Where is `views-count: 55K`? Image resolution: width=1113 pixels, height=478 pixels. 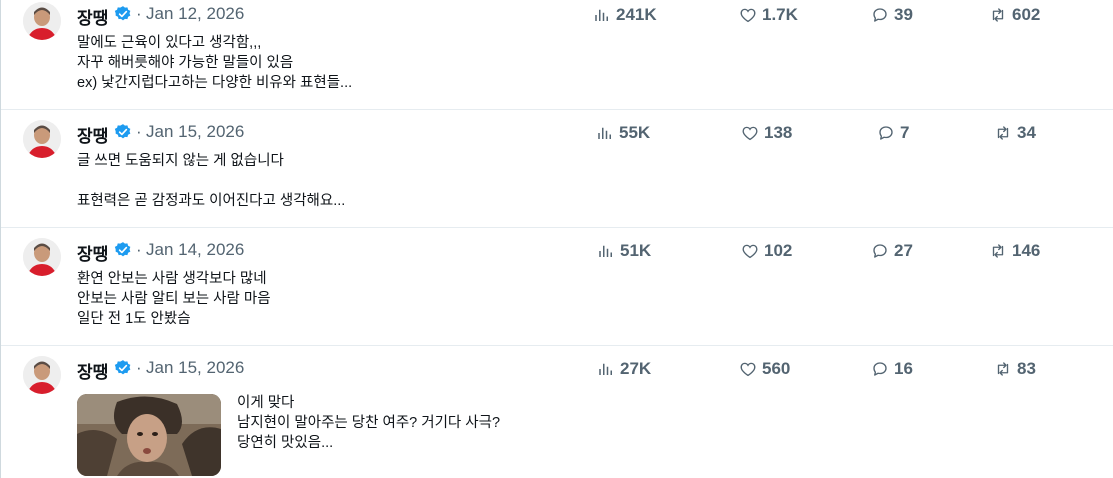
views-count: 55K is located at coordinates (635, 132).